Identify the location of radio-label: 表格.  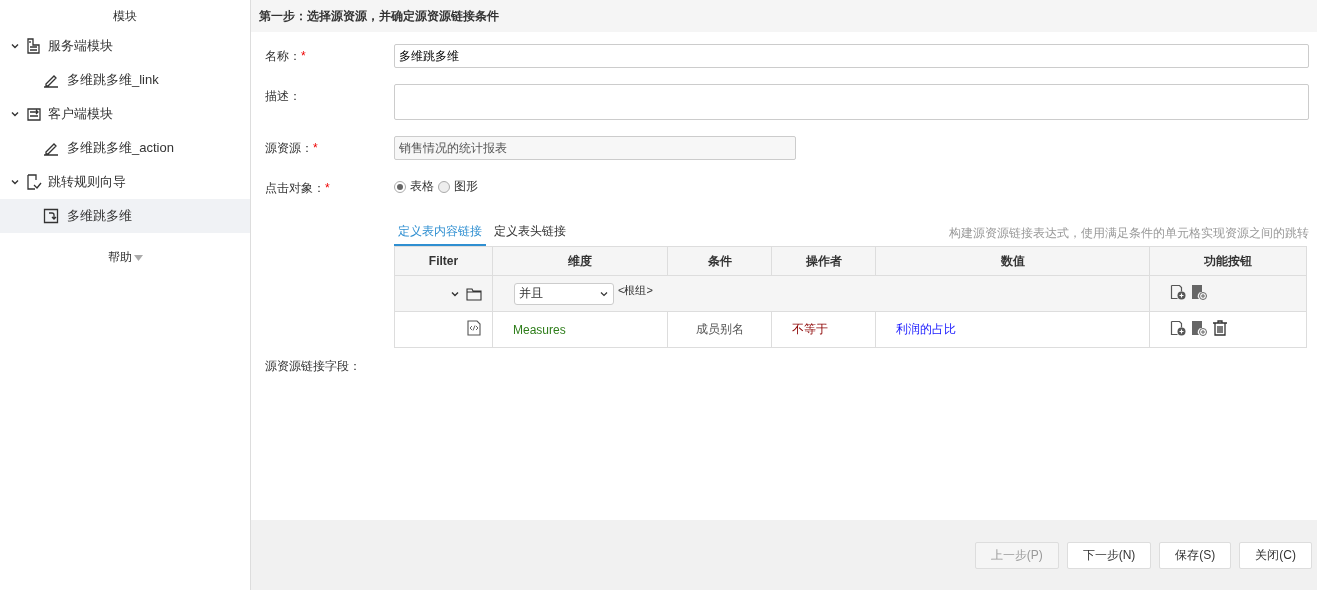
(422, 186).